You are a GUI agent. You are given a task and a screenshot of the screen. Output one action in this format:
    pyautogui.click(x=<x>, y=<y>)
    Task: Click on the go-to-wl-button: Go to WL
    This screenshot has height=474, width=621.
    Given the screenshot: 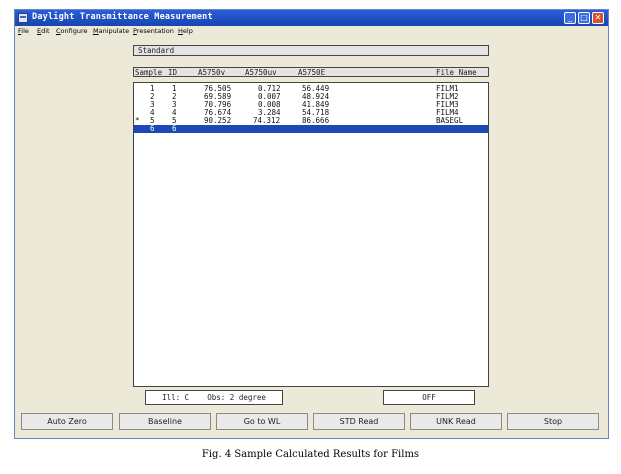 What is the action you would take?
    pyautogui.click(x=262, y=421)
    